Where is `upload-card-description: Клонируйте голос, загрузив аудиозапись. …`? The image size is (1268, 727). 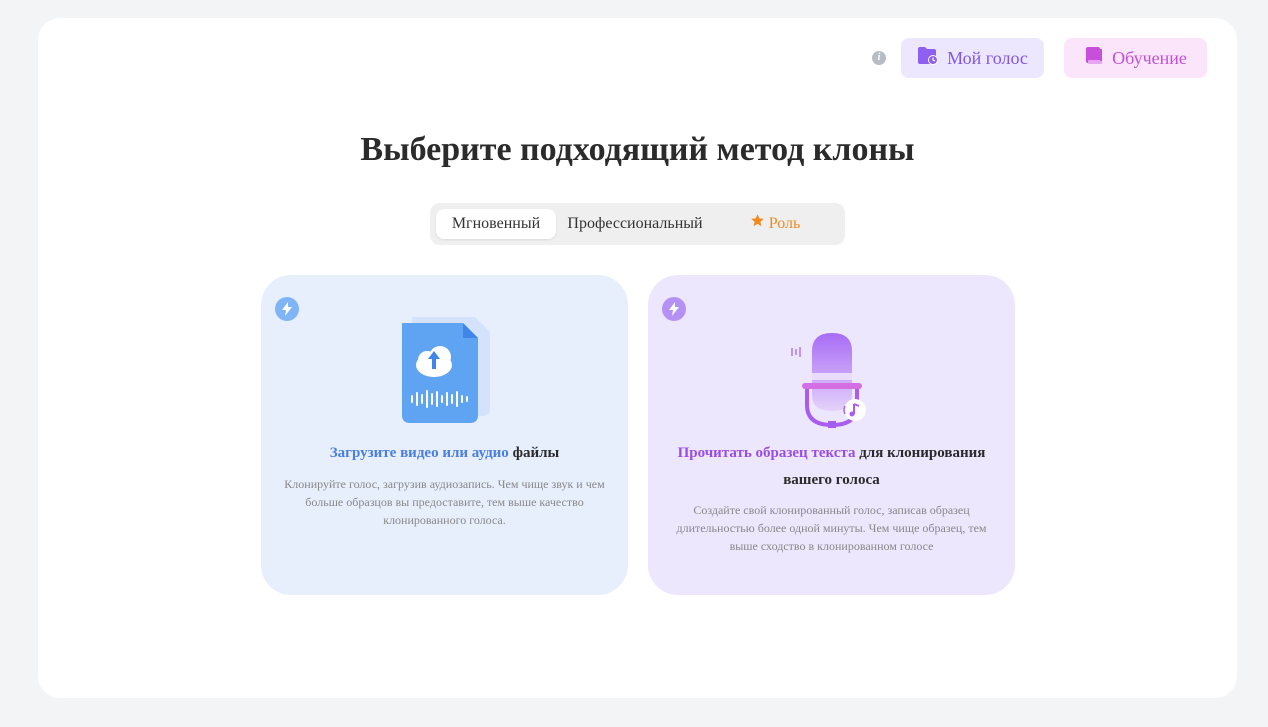
upload-card-description: Клонируйте голос, загрузив аудиозапись. … is located at coordinates (444, 502).